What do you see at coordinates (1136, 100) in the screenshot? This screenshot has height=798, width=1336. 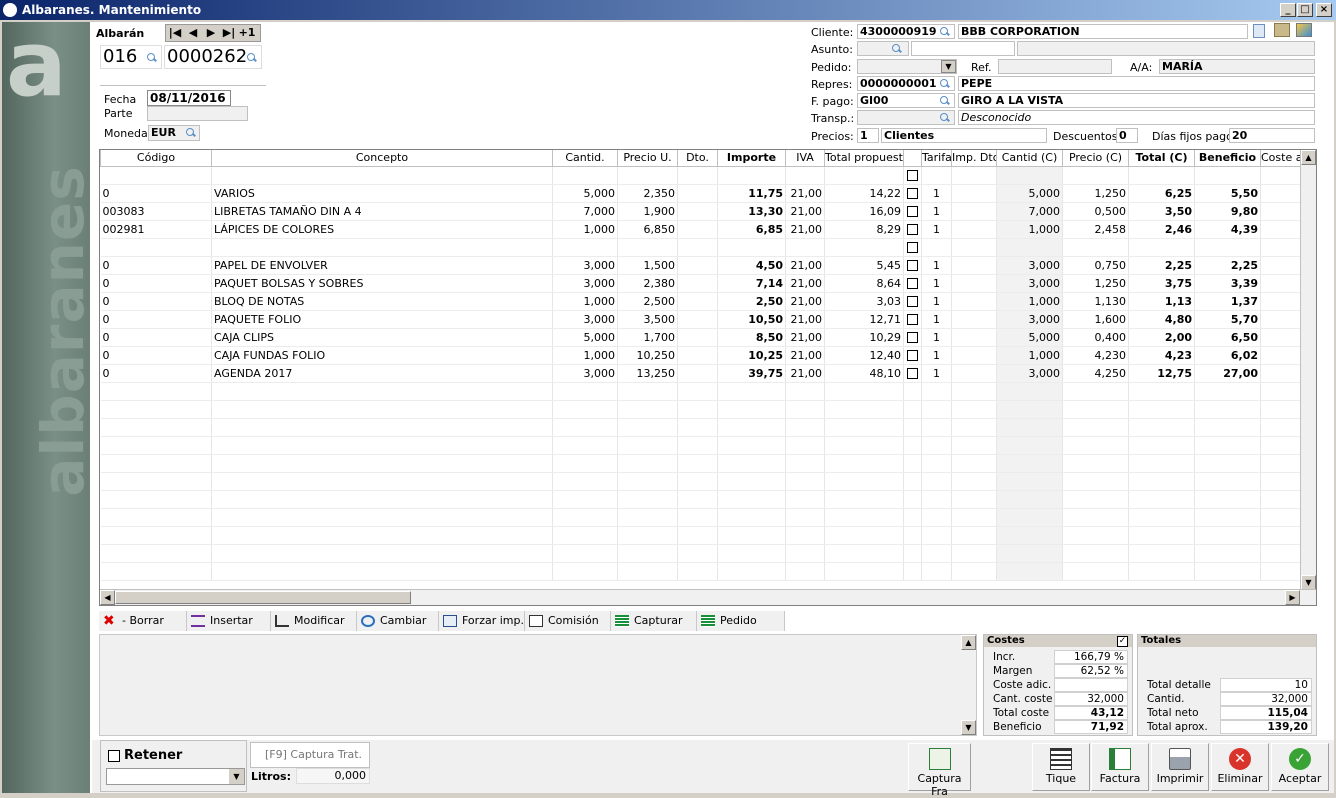 I see `fpago-name-field: GIRO A LA VISTA` at bounding box center [1136, 100].